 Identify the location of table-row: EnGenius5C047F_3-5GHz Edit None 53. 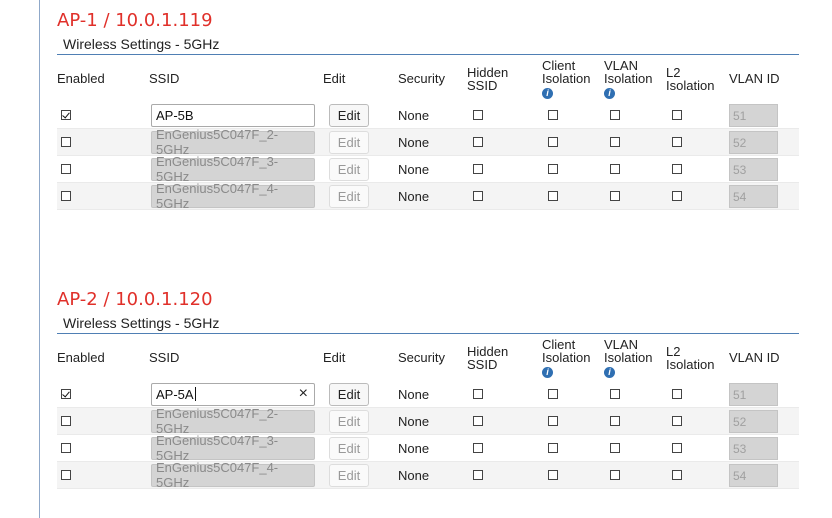
(428, 448).